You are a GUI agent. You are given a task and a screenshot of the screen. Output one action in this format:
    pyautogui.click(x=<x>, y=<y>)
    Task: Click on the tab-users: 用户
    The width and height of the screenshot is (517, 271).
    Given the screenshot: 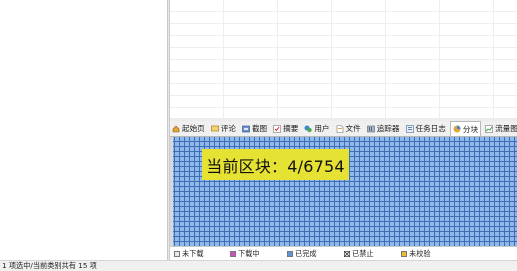 What is the action you would take?
    pyautogui.click(x=316, y=128)
    